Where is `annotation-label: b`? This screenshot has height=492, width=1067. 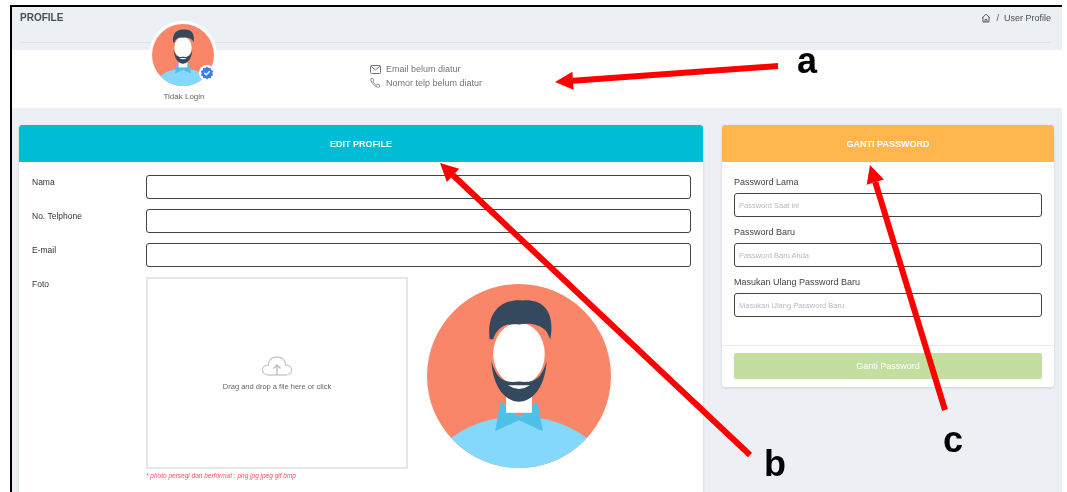
annotation-label: b is located at coordinates (775, 463).